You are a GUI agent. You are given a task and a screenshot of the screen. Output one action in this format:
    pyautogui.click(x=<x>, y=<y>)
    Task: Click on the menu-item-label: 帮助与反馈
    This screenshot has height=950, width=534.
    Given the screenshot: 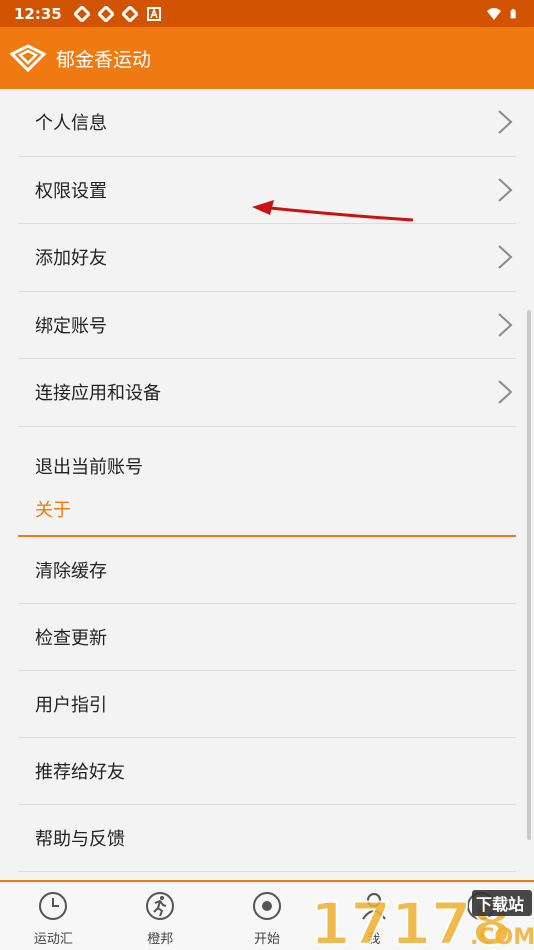 What is the action you would take?
    pyautogui.click(x=80, y=839)
    